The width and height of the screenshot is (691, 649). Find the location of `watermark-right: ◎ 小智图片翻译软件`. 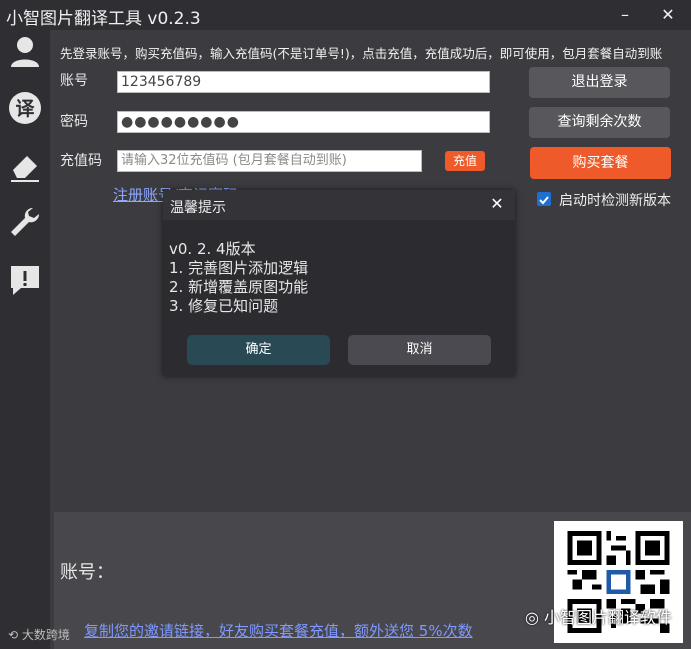

watermark-right: ◎ 小智图片翻译软件 is located at coordinates (598, 616).